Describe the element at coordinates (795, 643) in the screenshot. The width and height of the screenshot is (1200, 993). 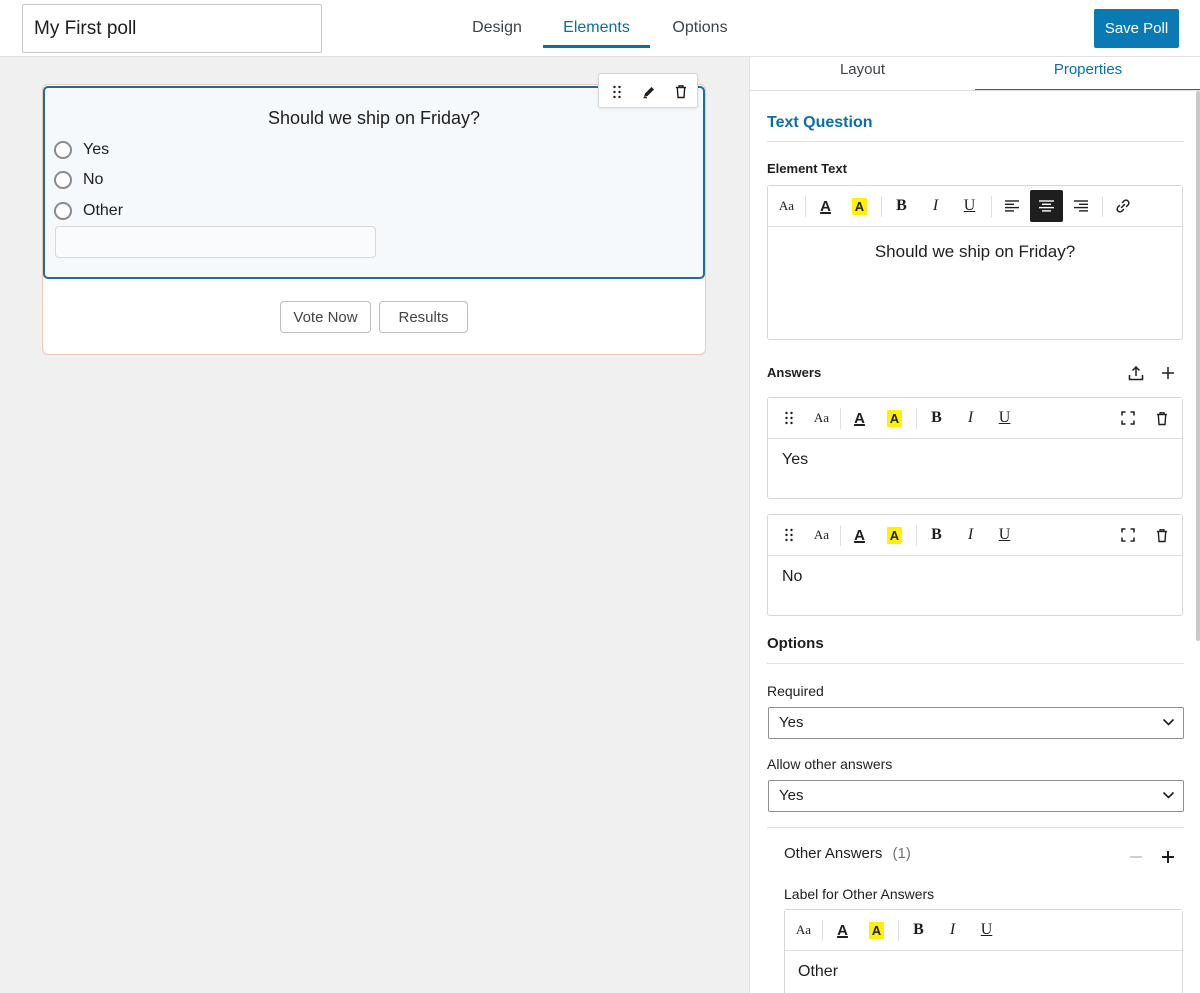
I see `options-heading: Options` at that location.